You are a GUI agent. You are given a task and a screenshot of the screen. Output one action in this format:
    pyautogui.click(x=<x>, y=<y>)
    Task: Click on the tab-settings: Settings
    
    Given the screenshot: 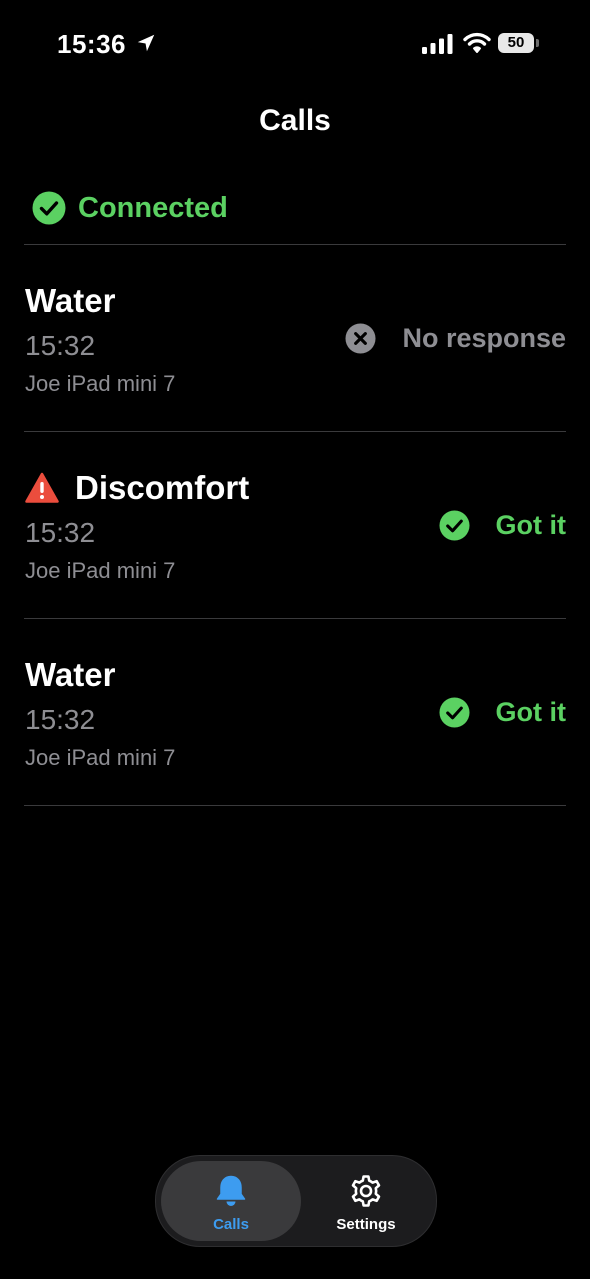 What is the action you would take?
    pyautogui.click(x=366, y=1201)
    